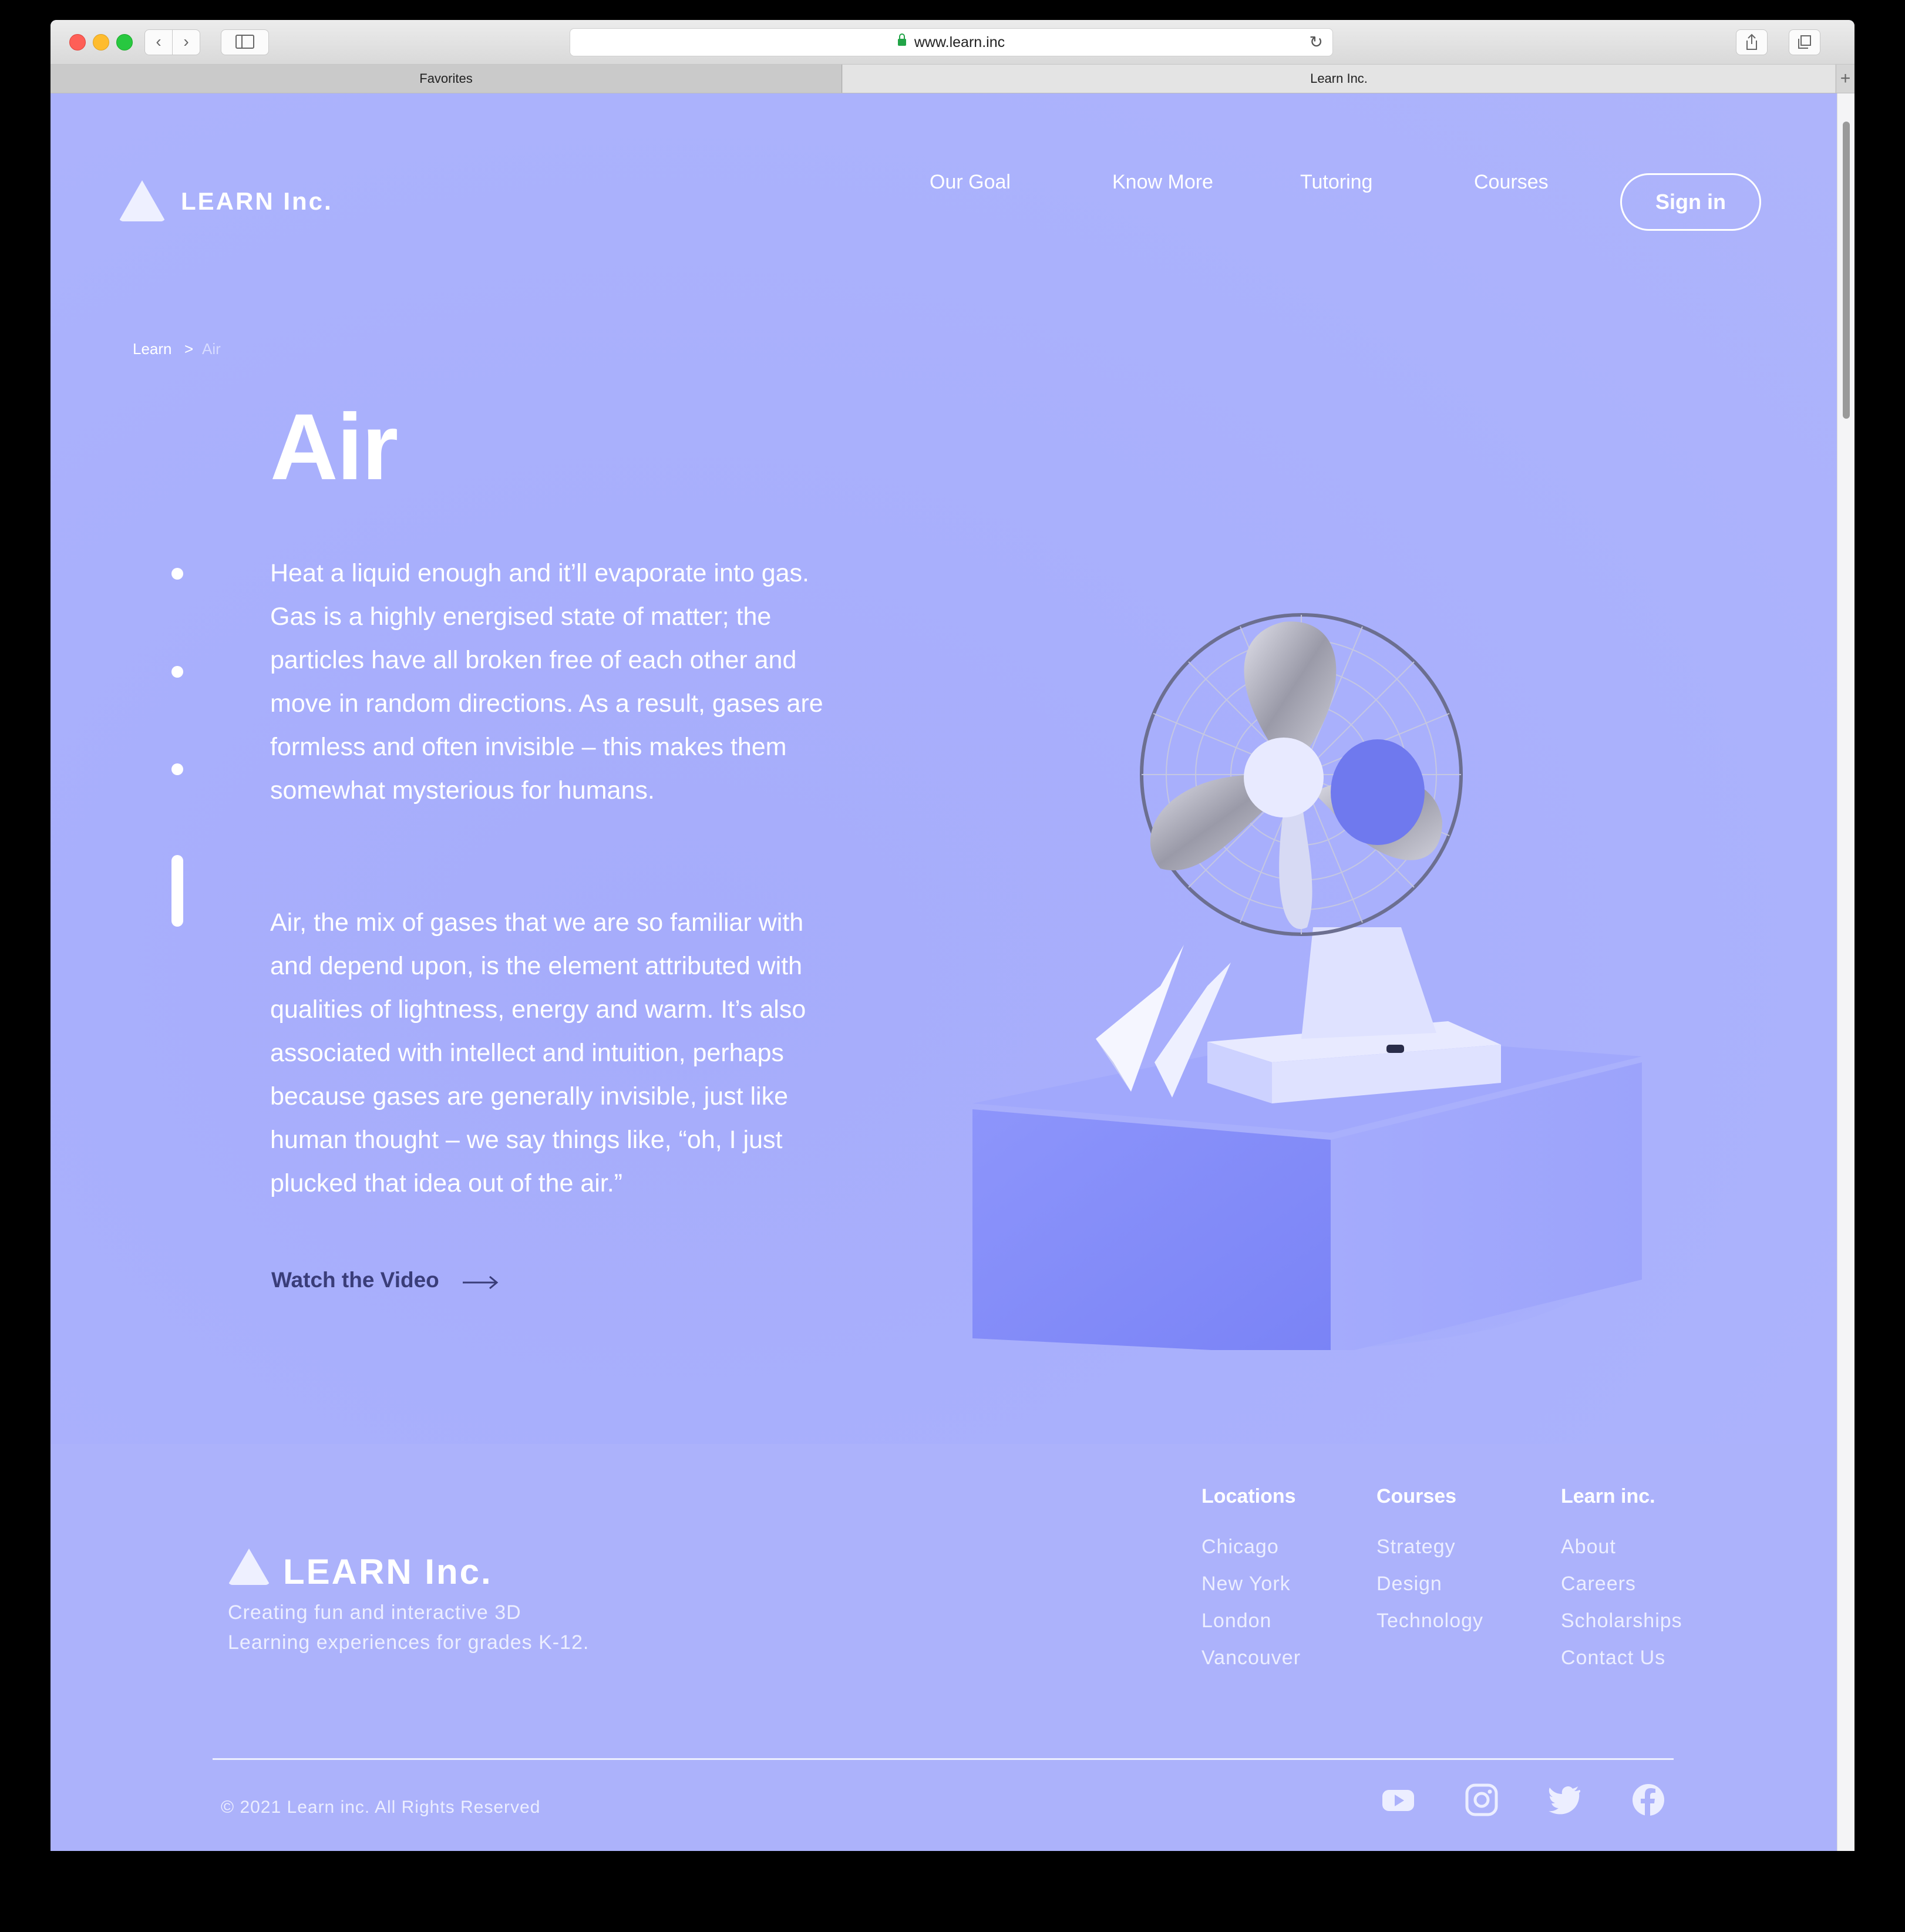  What do you see at coordinates (211, 349) in the screenshot?
I see `breadcrumb-current: Air` at bounding box center [211, 349].